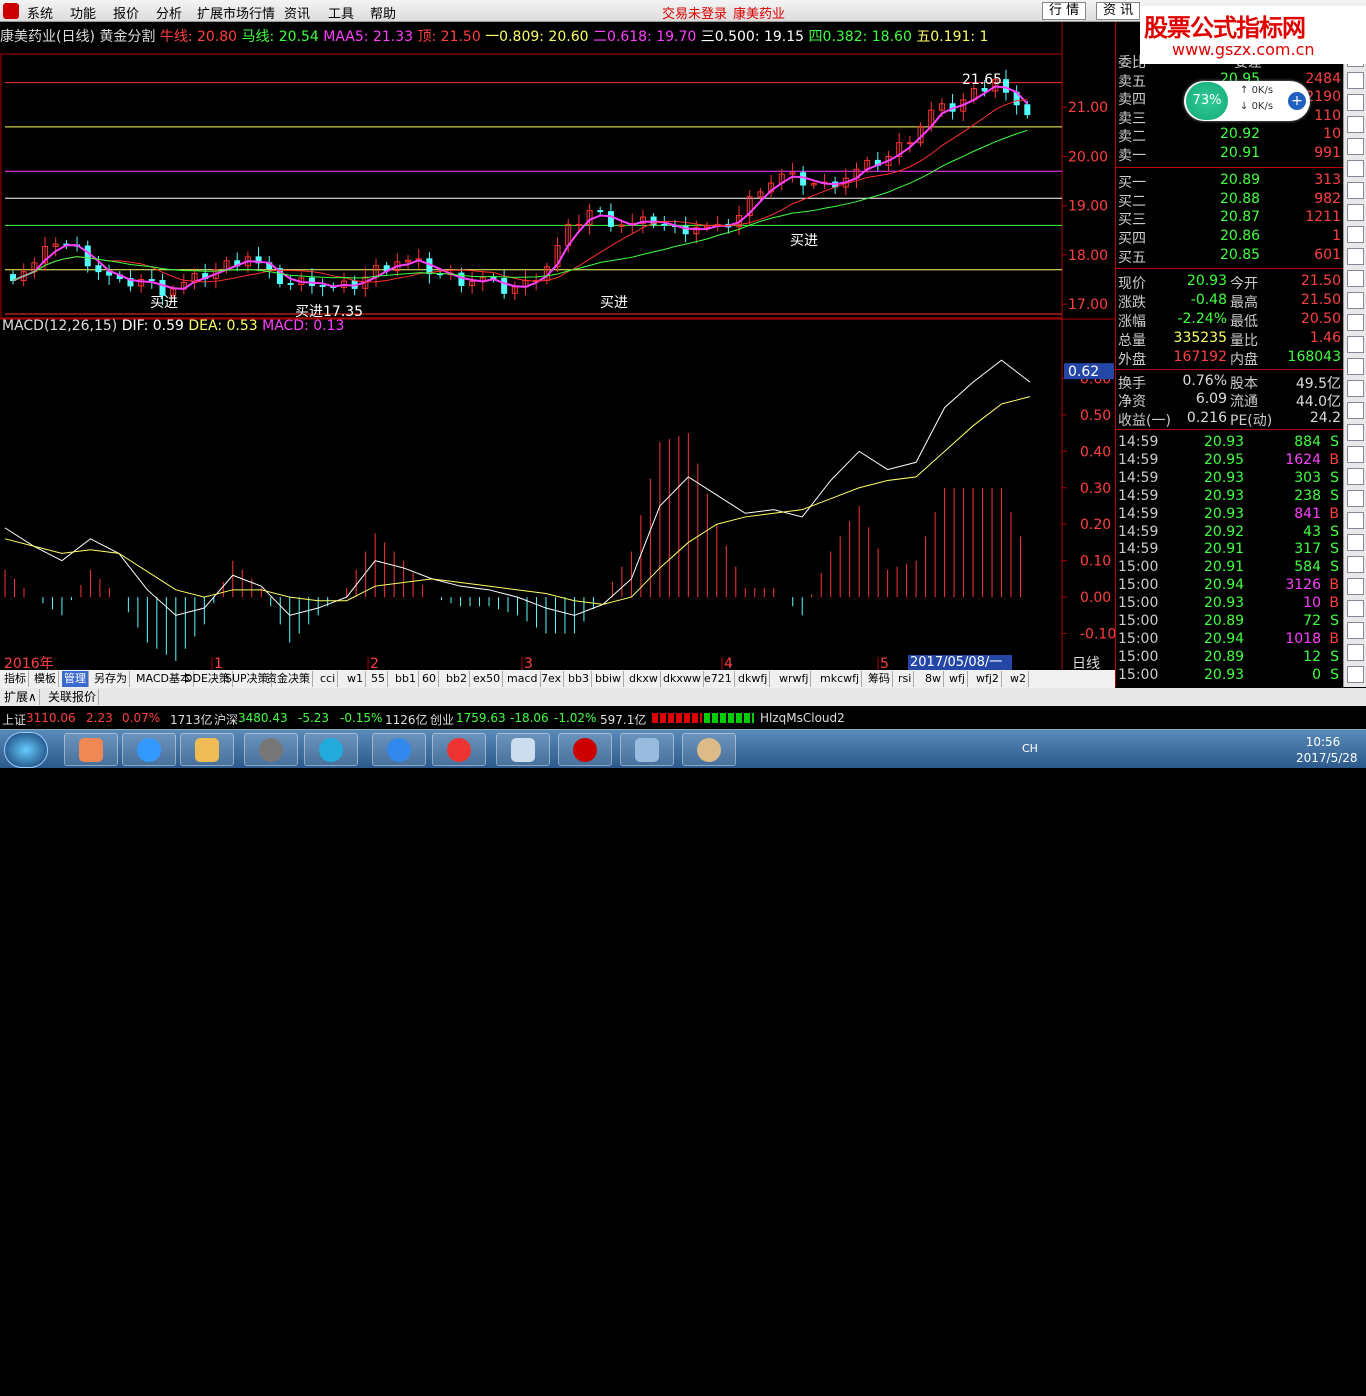  I want to click on tab-29: wfj2, so click(988, 679).